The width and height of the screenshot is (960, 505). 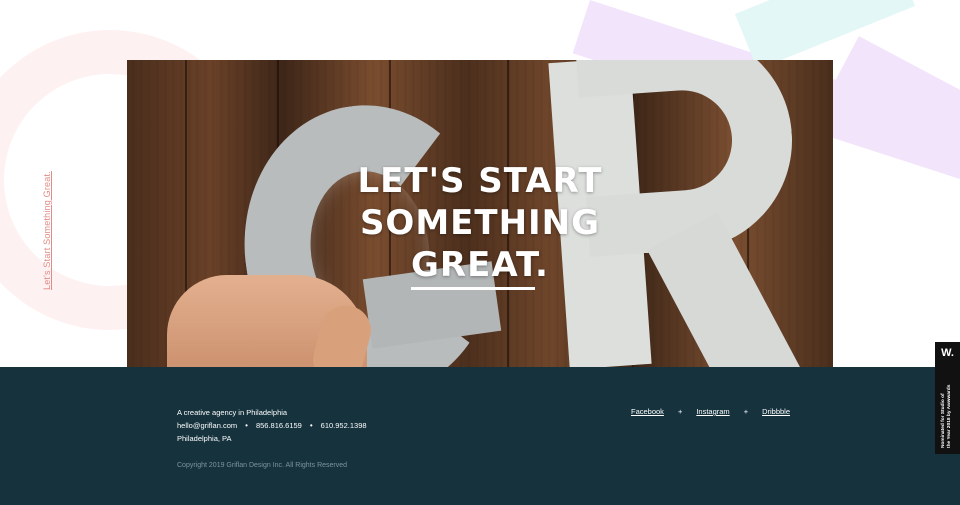 I want to click on headline-line-3: GREAT., so click(x=480, y=267).